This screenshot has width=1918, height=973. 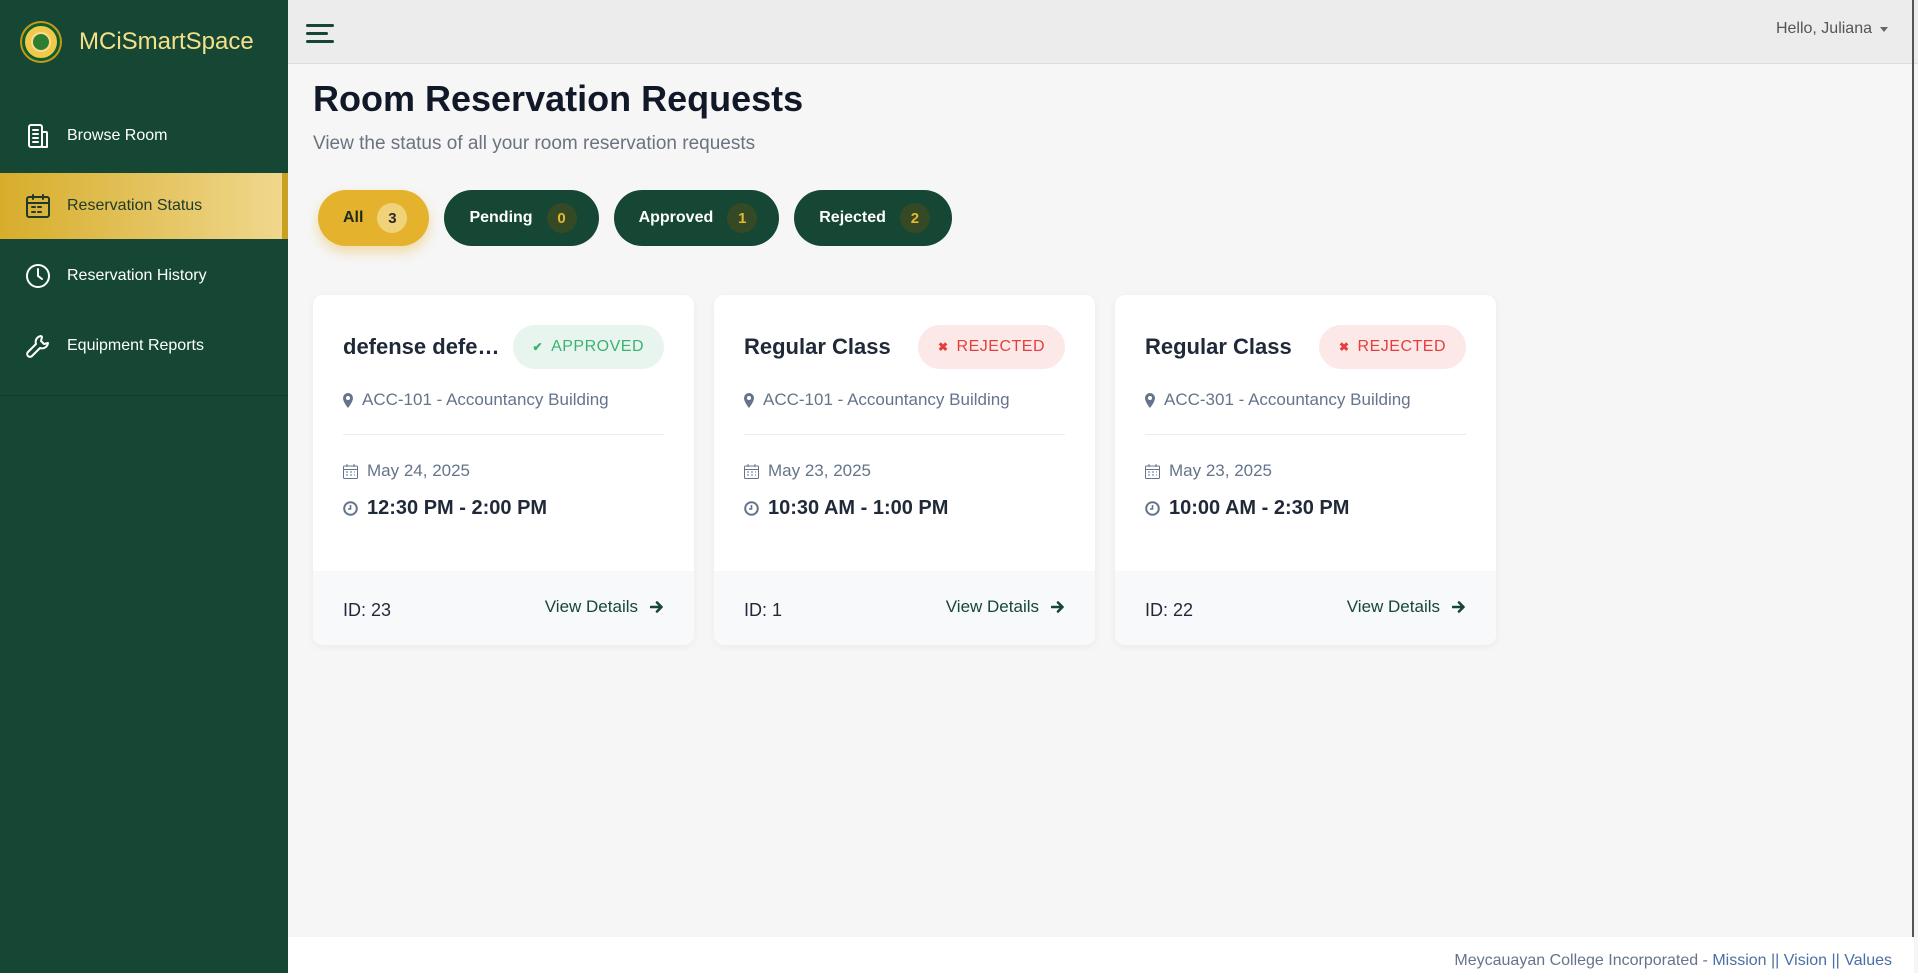 I want to click on sidebar-item-reservation-status: Reservation Status, so click(x=144, y=206).